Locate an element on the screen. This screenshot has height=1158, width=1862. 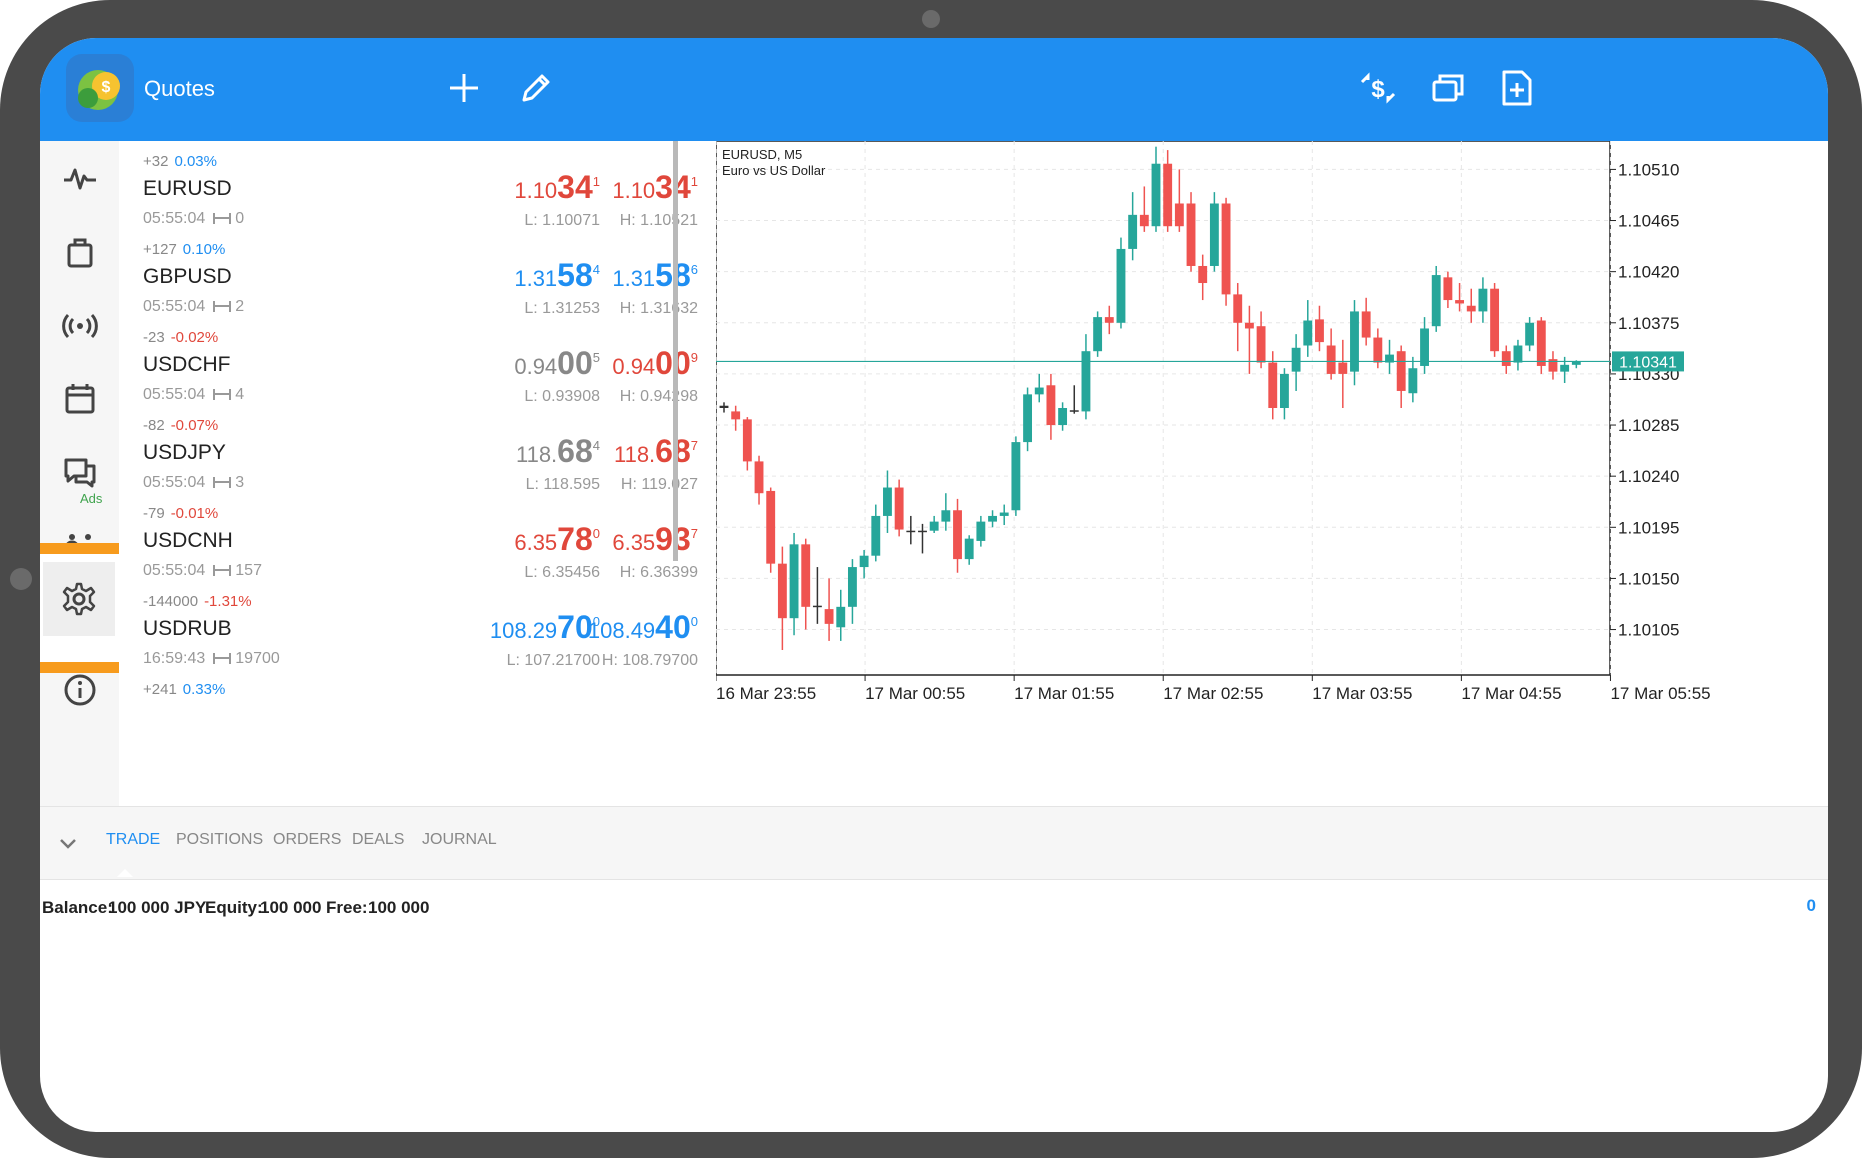
x-tick-label: 17 Mar 05:55 is located at coordinates (1660, 693).